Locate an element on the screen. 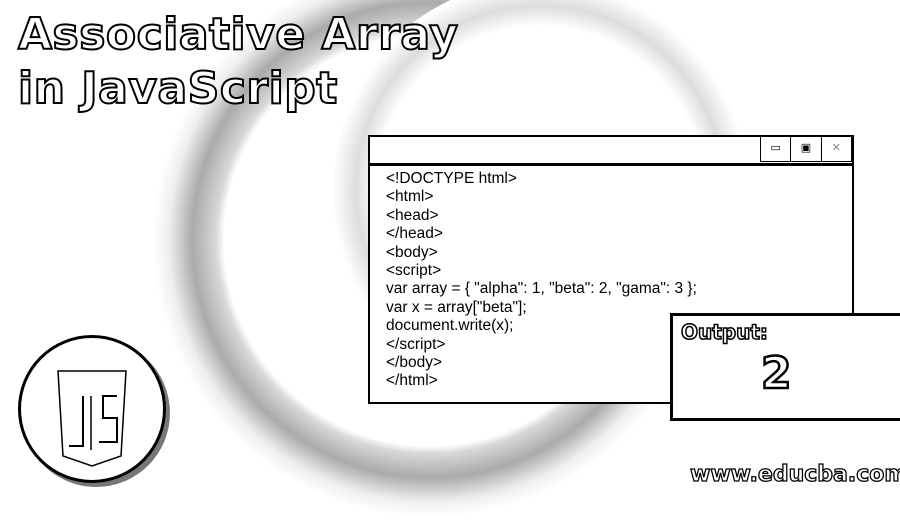  js-shield-icon is located at coordinates (92, 418).